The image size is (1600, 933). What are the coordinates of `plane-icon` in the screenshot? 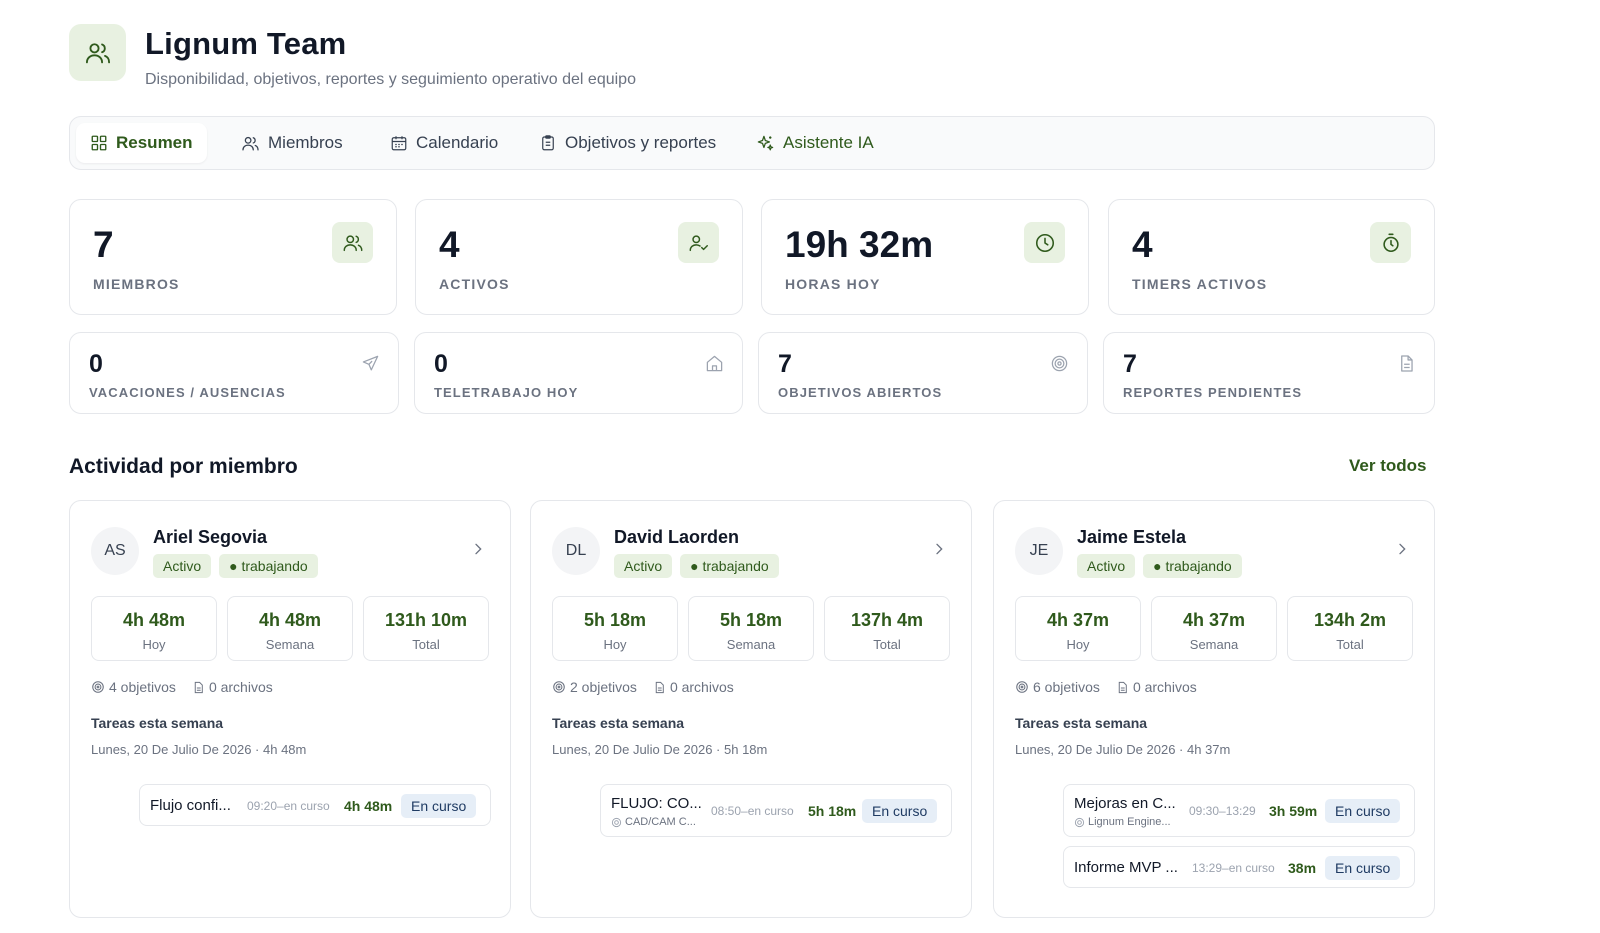 It's located at (370, 362).